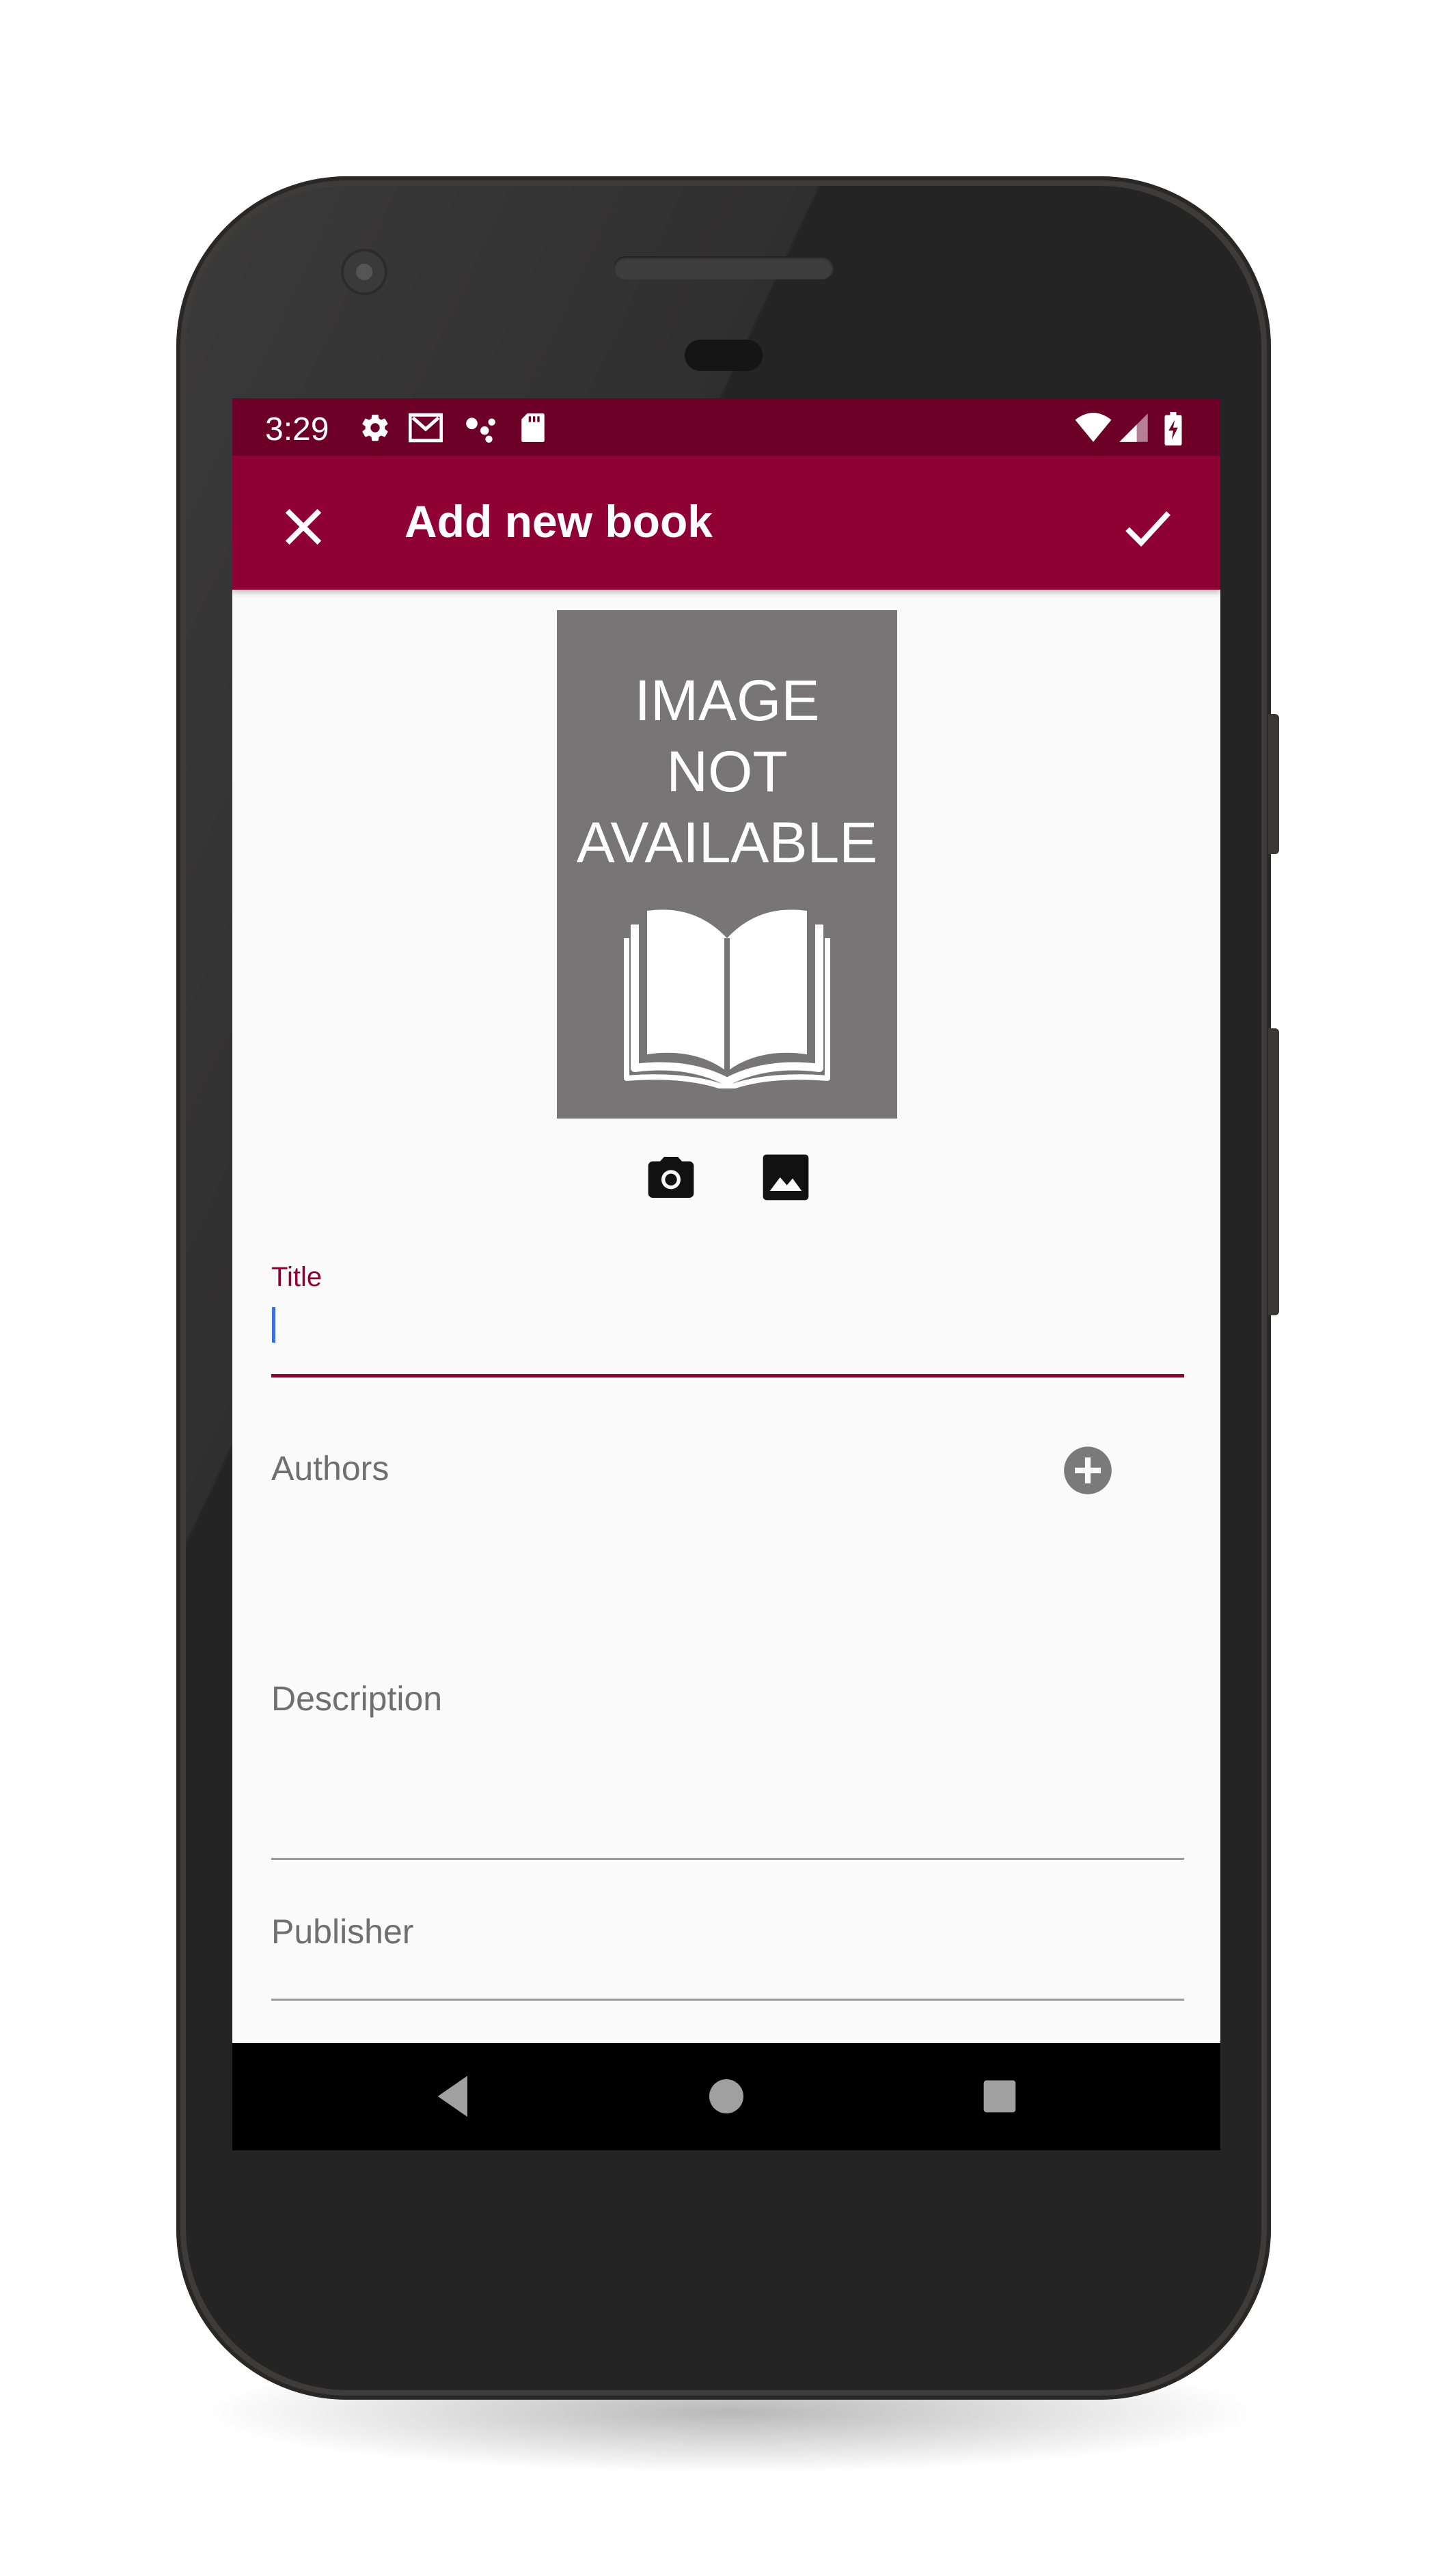 The width and height of the screenshot is (1452, 2576). Describe the element at coordinates (303, 526) in the screenshot. I see `close-icon` at that location.